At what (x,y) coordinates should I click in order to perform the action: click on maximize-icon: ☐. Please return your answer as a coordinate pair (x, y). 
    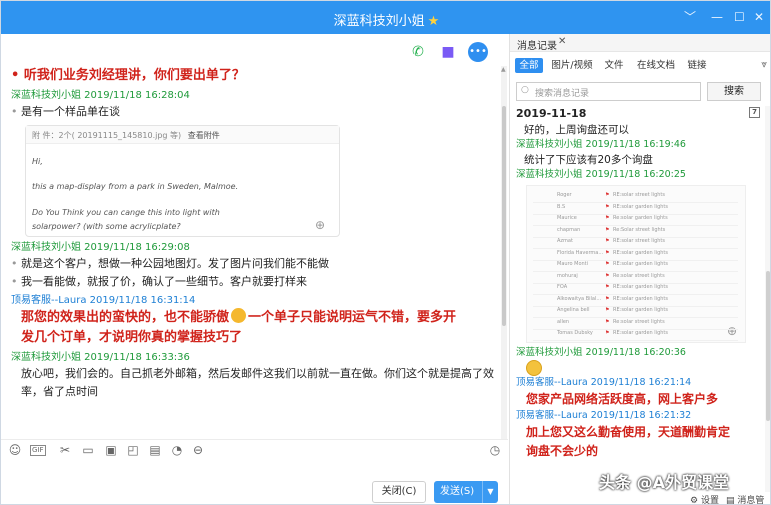
    Looking at the image, I should click on (739, 17).